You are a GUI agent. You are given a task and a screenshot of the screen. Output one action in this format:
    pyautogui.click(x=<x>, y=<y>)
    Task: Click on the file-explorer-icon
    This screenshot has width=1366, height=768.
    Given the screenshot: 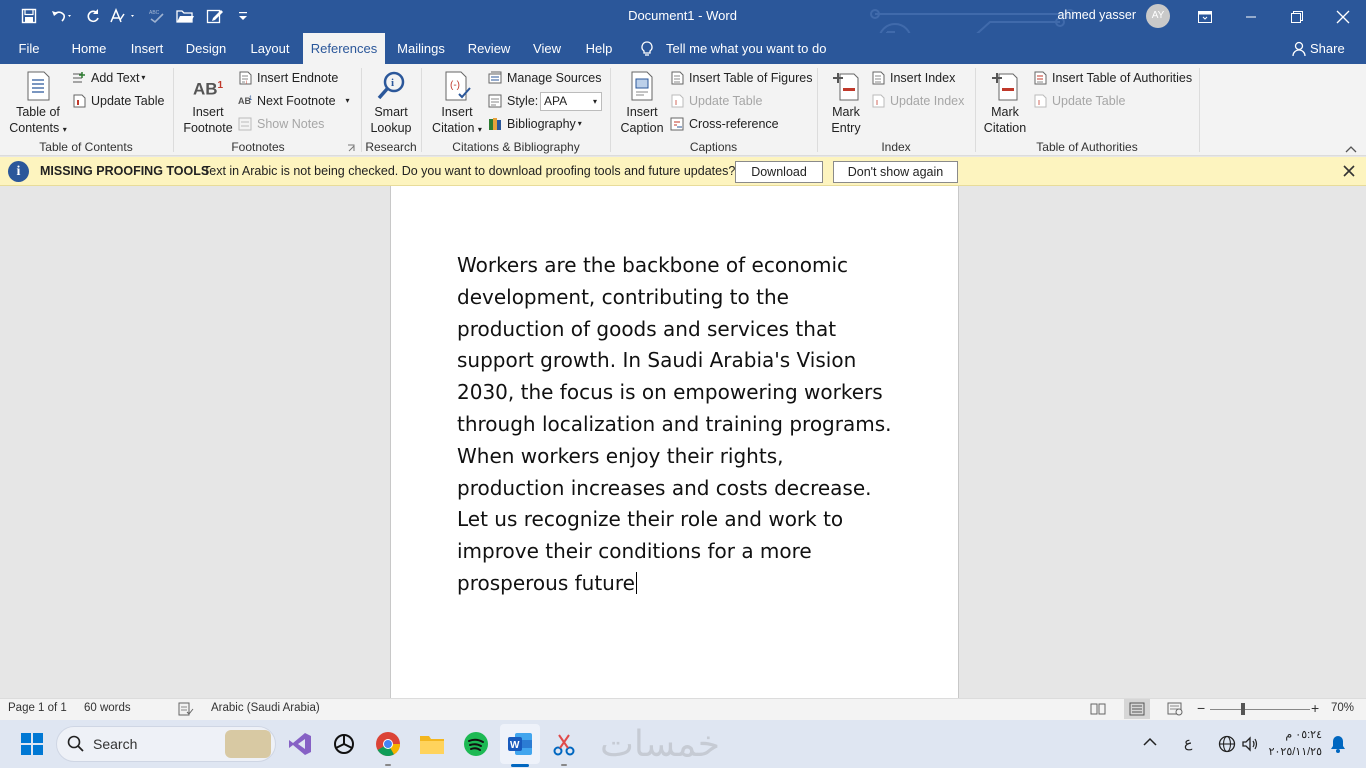 What is the action you would take?
    pyautogui.click(x=432, y=744)
    